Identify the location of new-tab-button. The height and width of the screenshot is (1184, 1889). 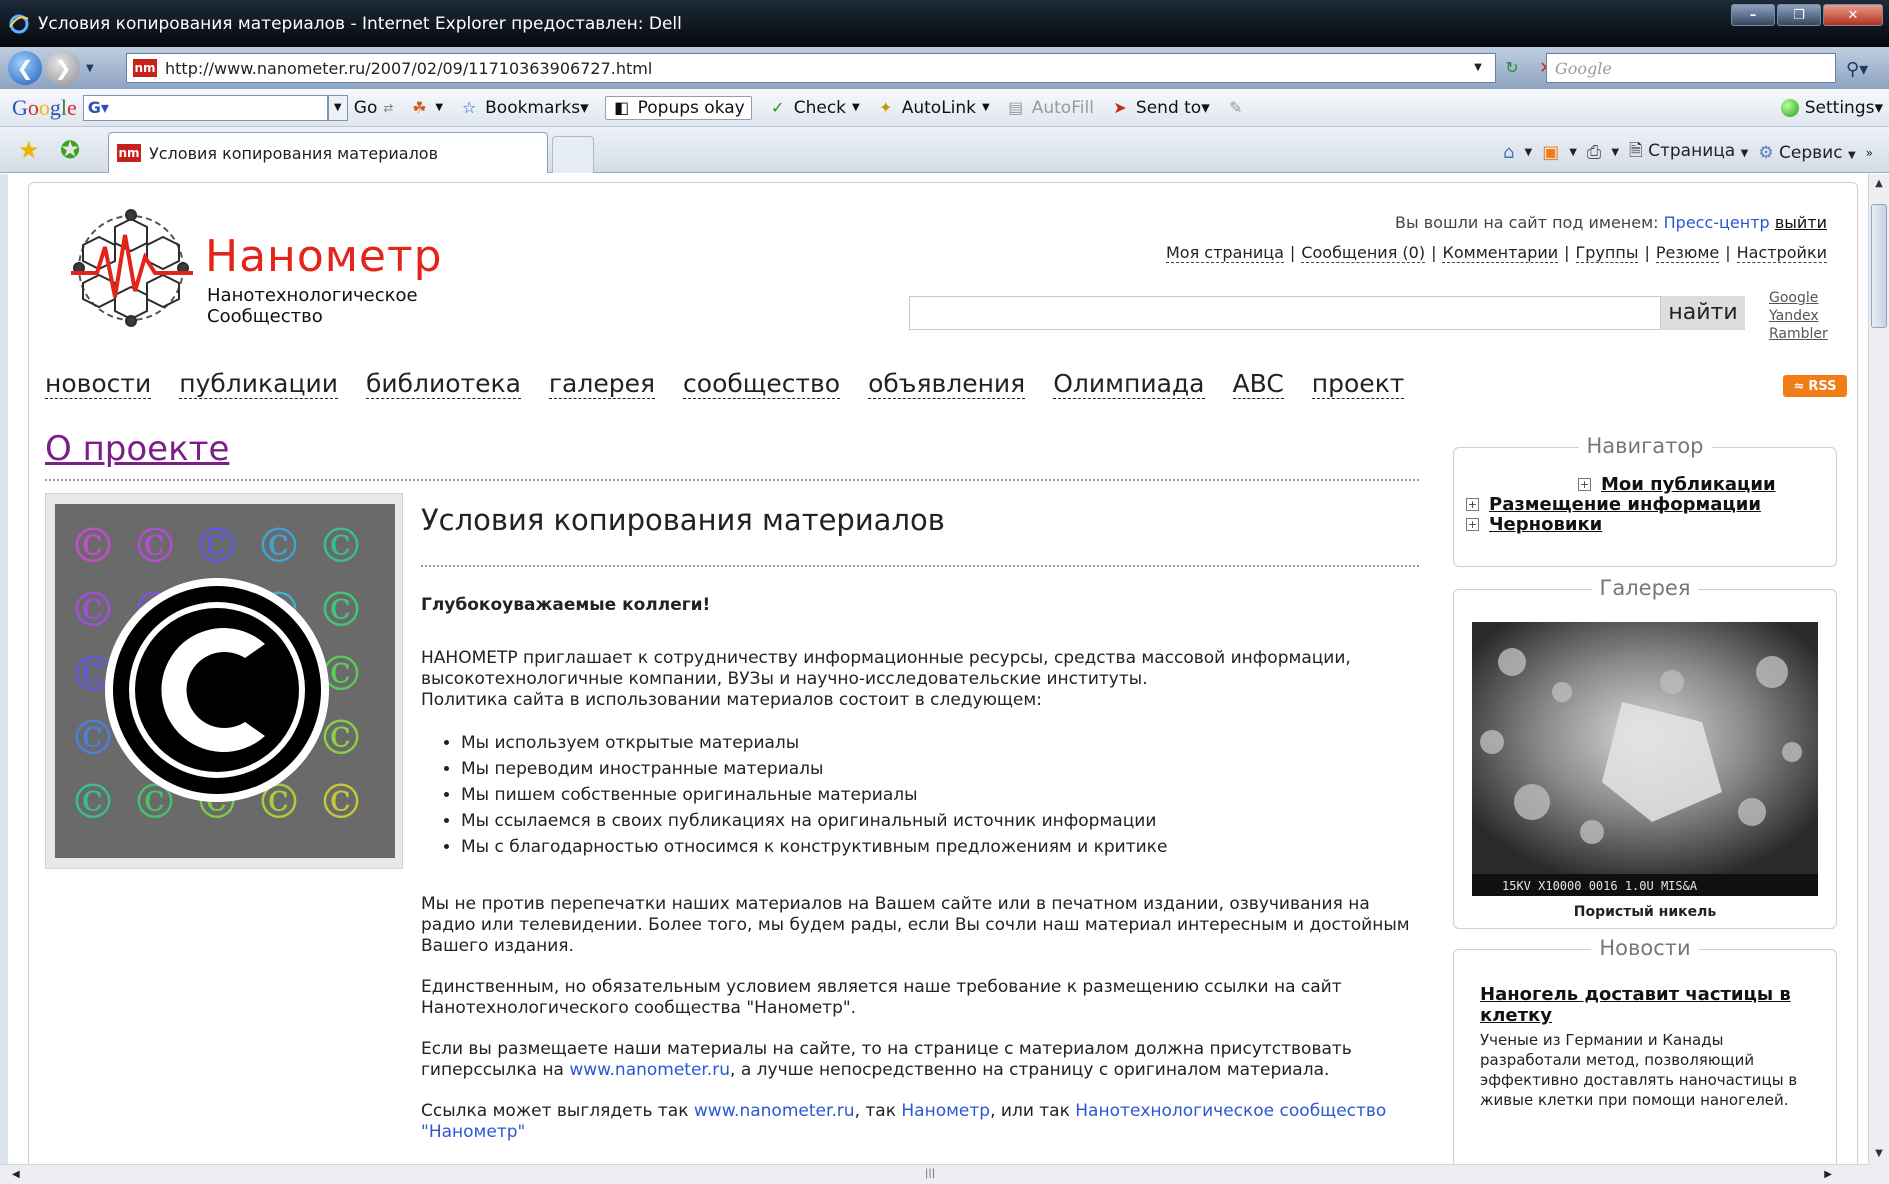
(573, 154).